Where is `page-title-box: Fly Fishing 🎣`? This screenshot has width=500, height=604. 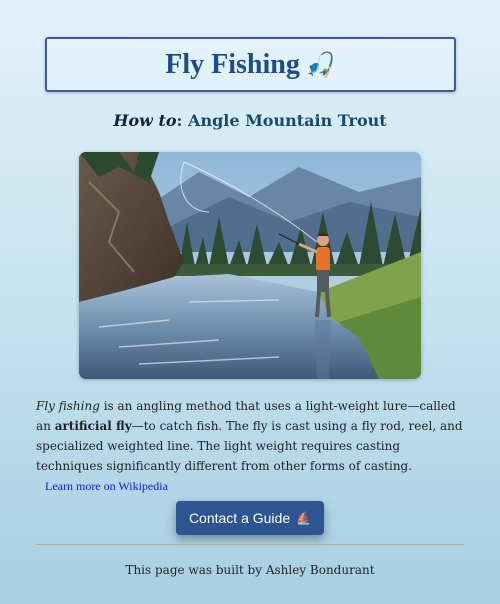
page-title-box: Fly Fishing 🎣 is located at coordinates (250, 64).